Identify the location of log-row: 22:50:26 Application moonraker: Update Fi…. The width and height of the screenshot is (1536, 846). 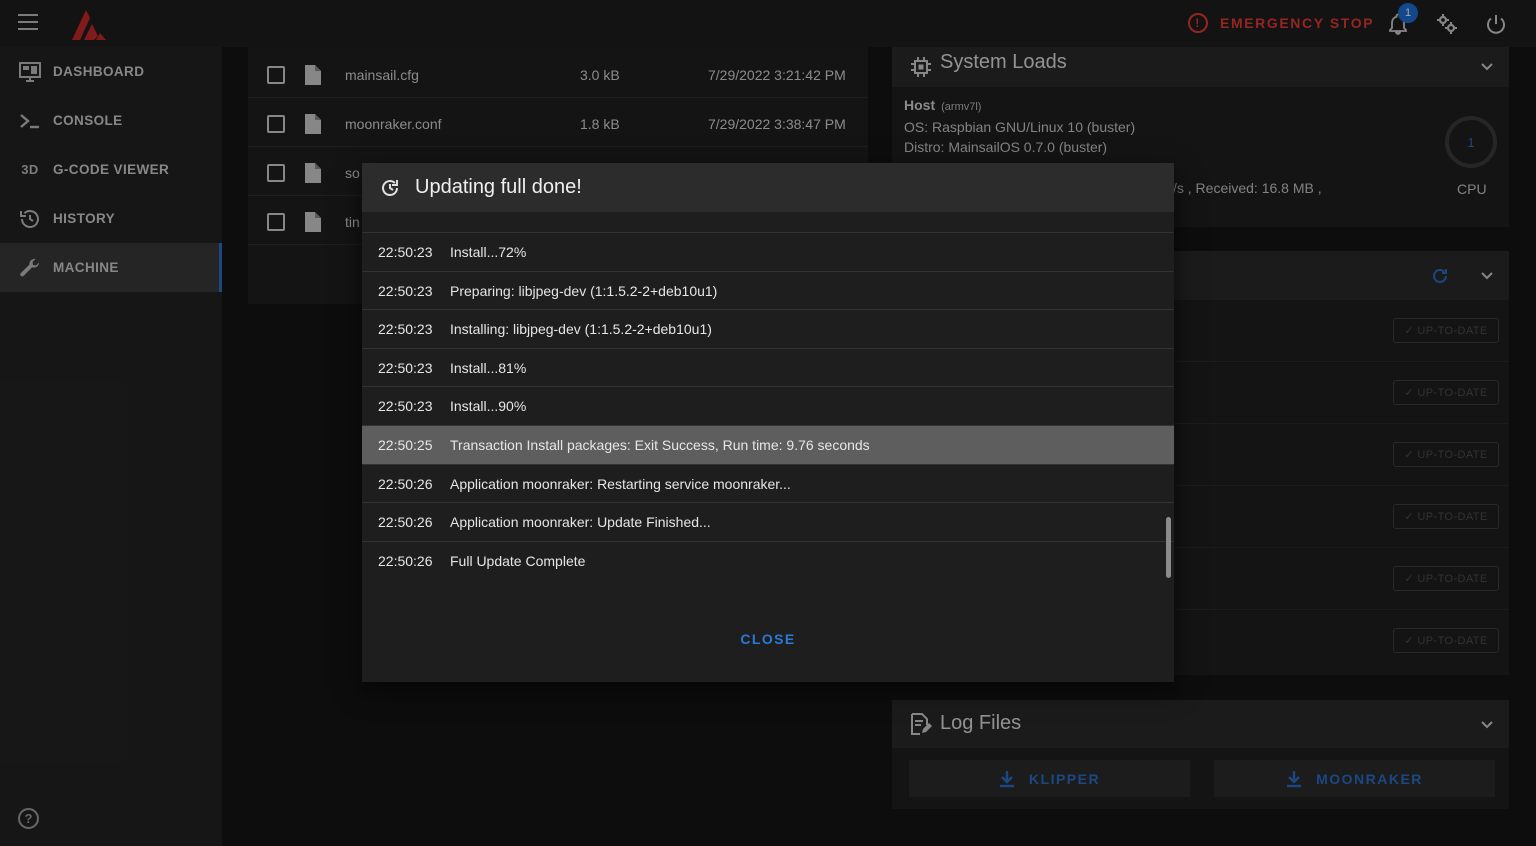
(768, 522).